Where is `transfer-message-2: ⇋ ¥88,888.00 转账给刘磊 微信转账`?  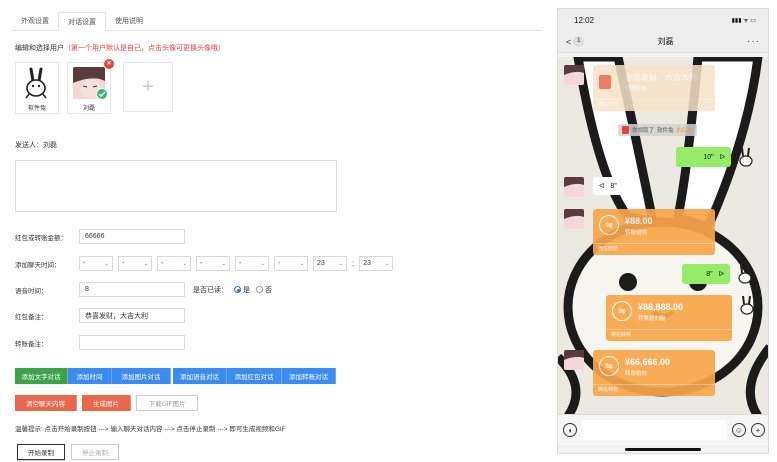
transfer-message-2: ⇋ ¥88,888.00 转账给刘磊 微信转账 is located at coordinates (681, 318).